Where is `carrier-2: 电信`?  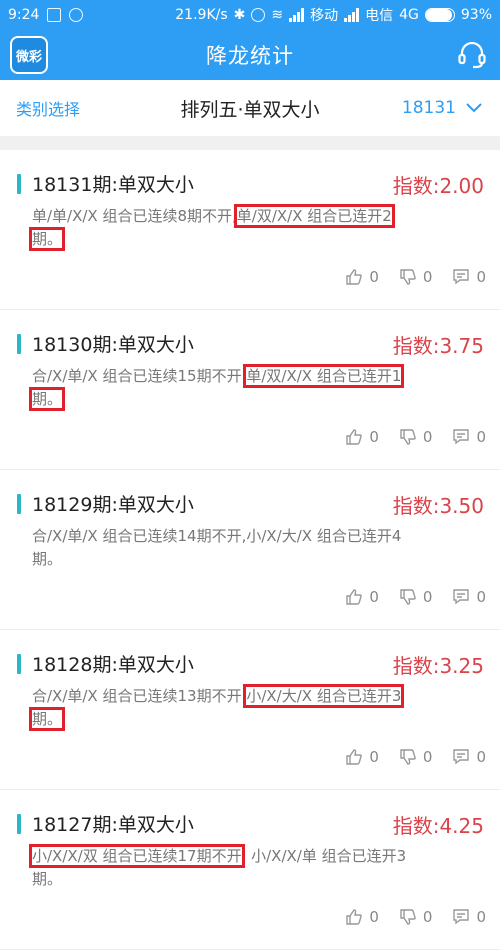 carrier-2: 电信 is located at coordinates (379, 16).